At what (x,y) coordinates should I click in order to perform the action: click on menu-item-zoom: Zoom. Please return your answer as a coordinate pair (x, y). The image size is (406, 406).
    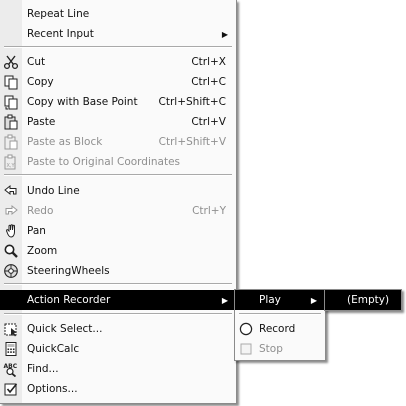
    Looking at the image, I should click on (118, 251).